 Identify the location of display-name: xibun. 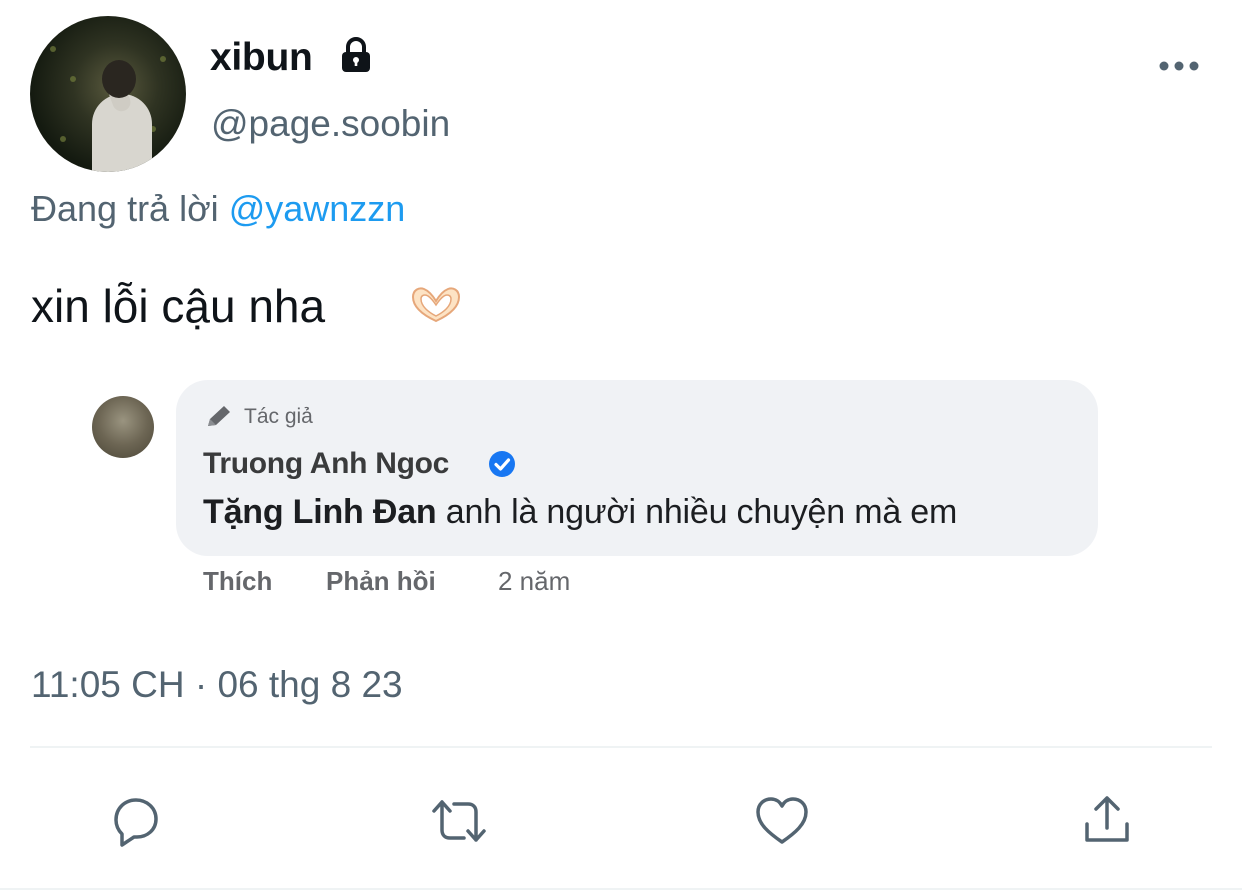
(261, 58).